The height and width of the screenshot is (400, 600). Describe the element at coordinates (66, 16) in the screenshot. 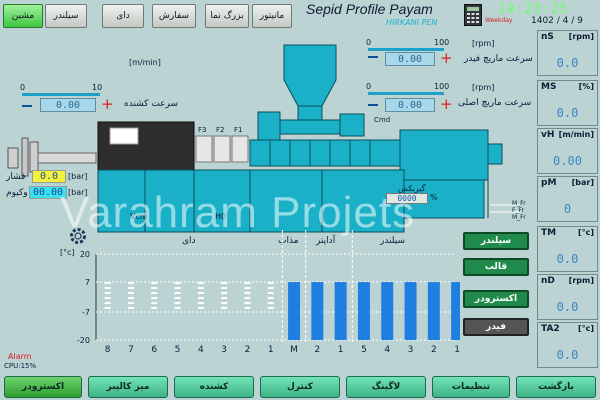

I see `cylinder-tab: سیلندر` at that location.